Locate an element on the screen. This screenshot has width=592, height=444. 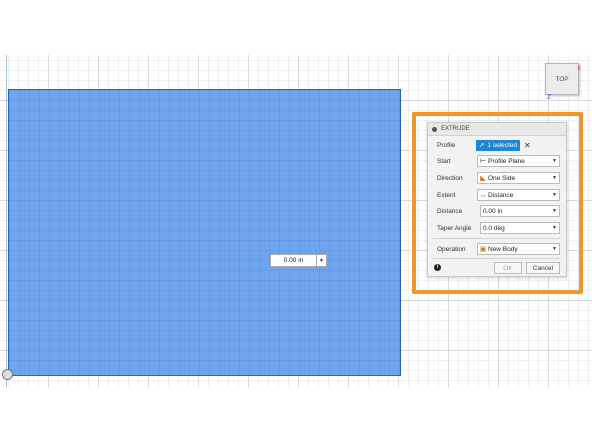
distance-input: 0.00 in ▼ is located at coordinates (520, 211).